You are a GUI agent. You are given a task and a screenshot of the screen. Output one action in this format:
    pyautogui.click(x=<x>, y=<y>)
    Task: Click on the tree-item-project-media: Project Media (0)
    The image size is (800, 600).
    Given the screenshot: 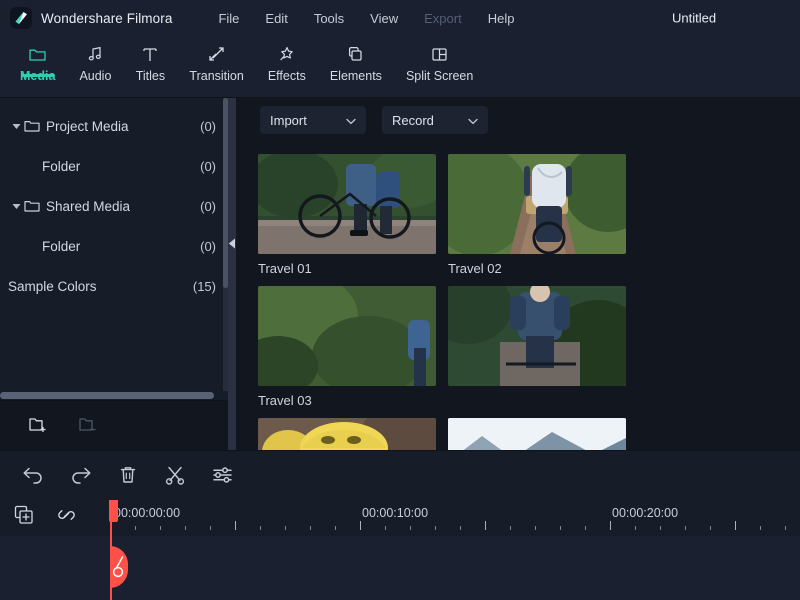 What is the action you would take?
    pyautogui.click(x=114, y=126)
    